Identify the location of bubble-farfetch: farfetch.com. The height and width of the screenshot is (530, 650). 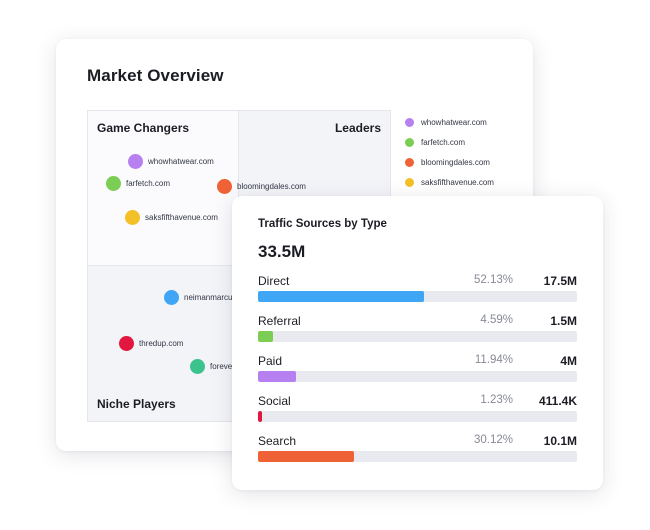
(138, 183).